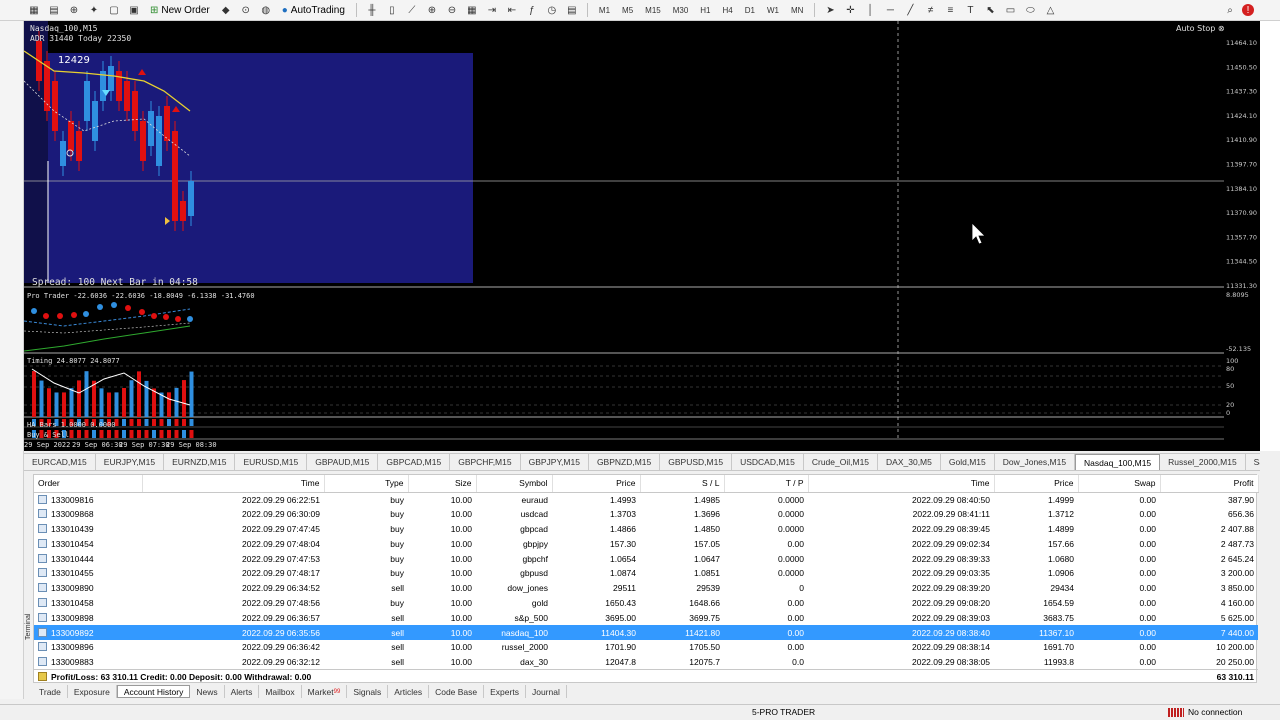  What do you see at coordinates (457, 691) in the screenshot?
I see `terminal-tab: Code Base` at bounding box center [457, 691].